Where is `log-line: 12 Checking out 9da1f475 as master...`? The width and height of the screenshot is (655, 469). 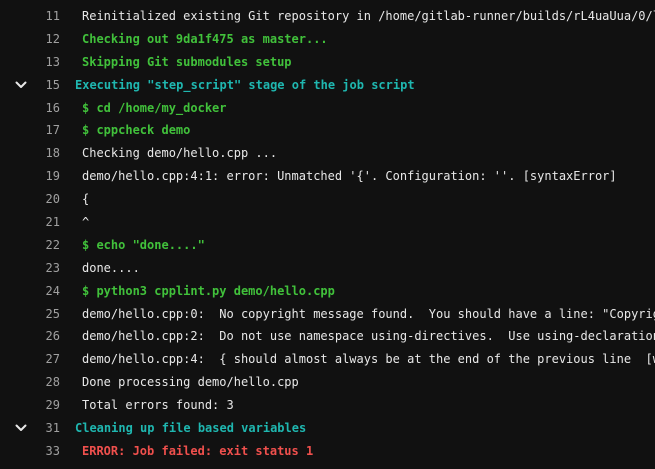
log-line: 12 Checking out 9da1f475 as master... is located at coordinates (327, 39).